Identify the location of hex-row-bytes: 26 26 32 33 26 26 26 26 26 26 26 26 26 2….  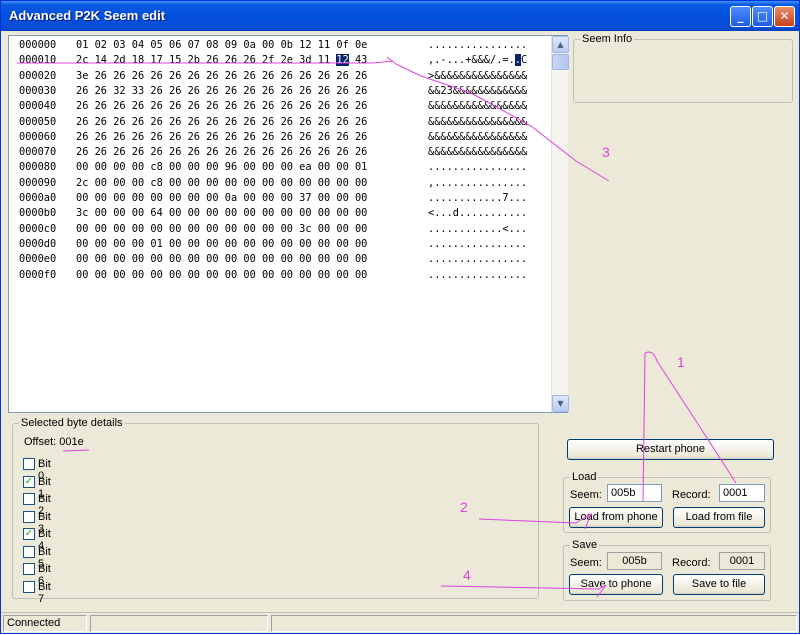
(221, 91).